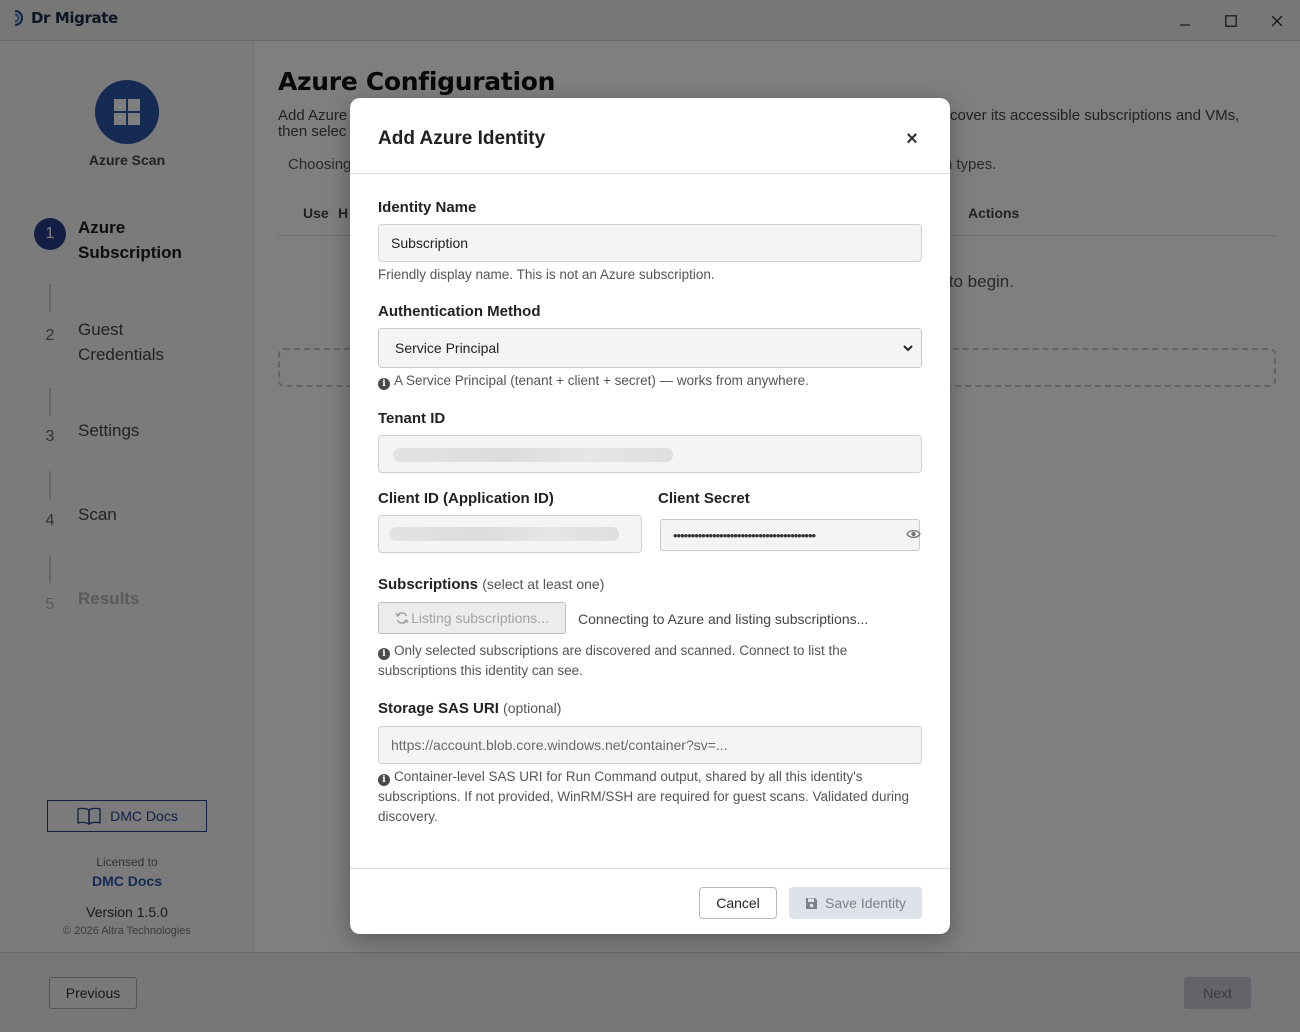  What do you see at coordinates (543, 584) in the screenshot?
I see `subscriptions-sub-label: (select at least one)` at bounding box center [543, 584].